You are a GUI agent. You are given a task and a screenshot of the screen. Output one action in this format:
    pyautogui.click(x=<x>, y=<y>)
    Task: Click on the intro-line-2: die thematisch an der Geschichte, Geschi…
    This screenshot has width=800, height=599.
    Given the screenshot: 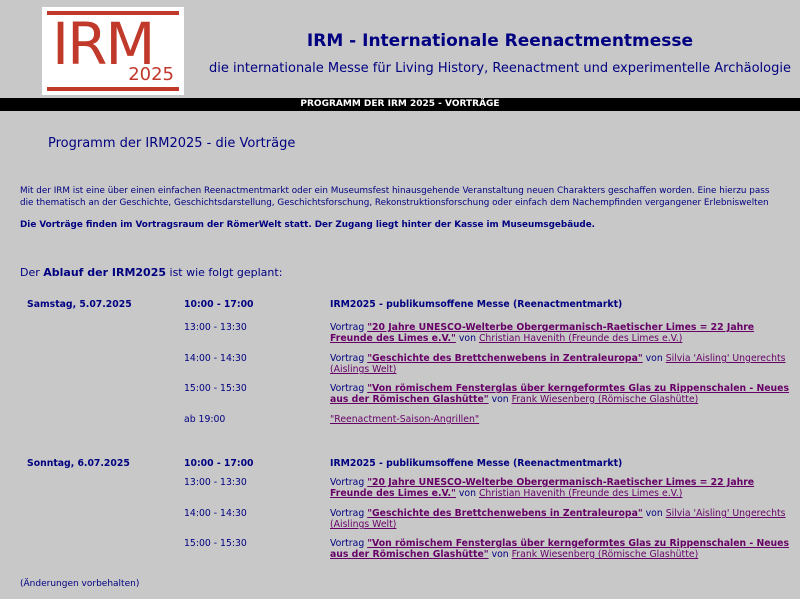 What is the action you would take?
    pyautogui.click(x=394, y=203)
    